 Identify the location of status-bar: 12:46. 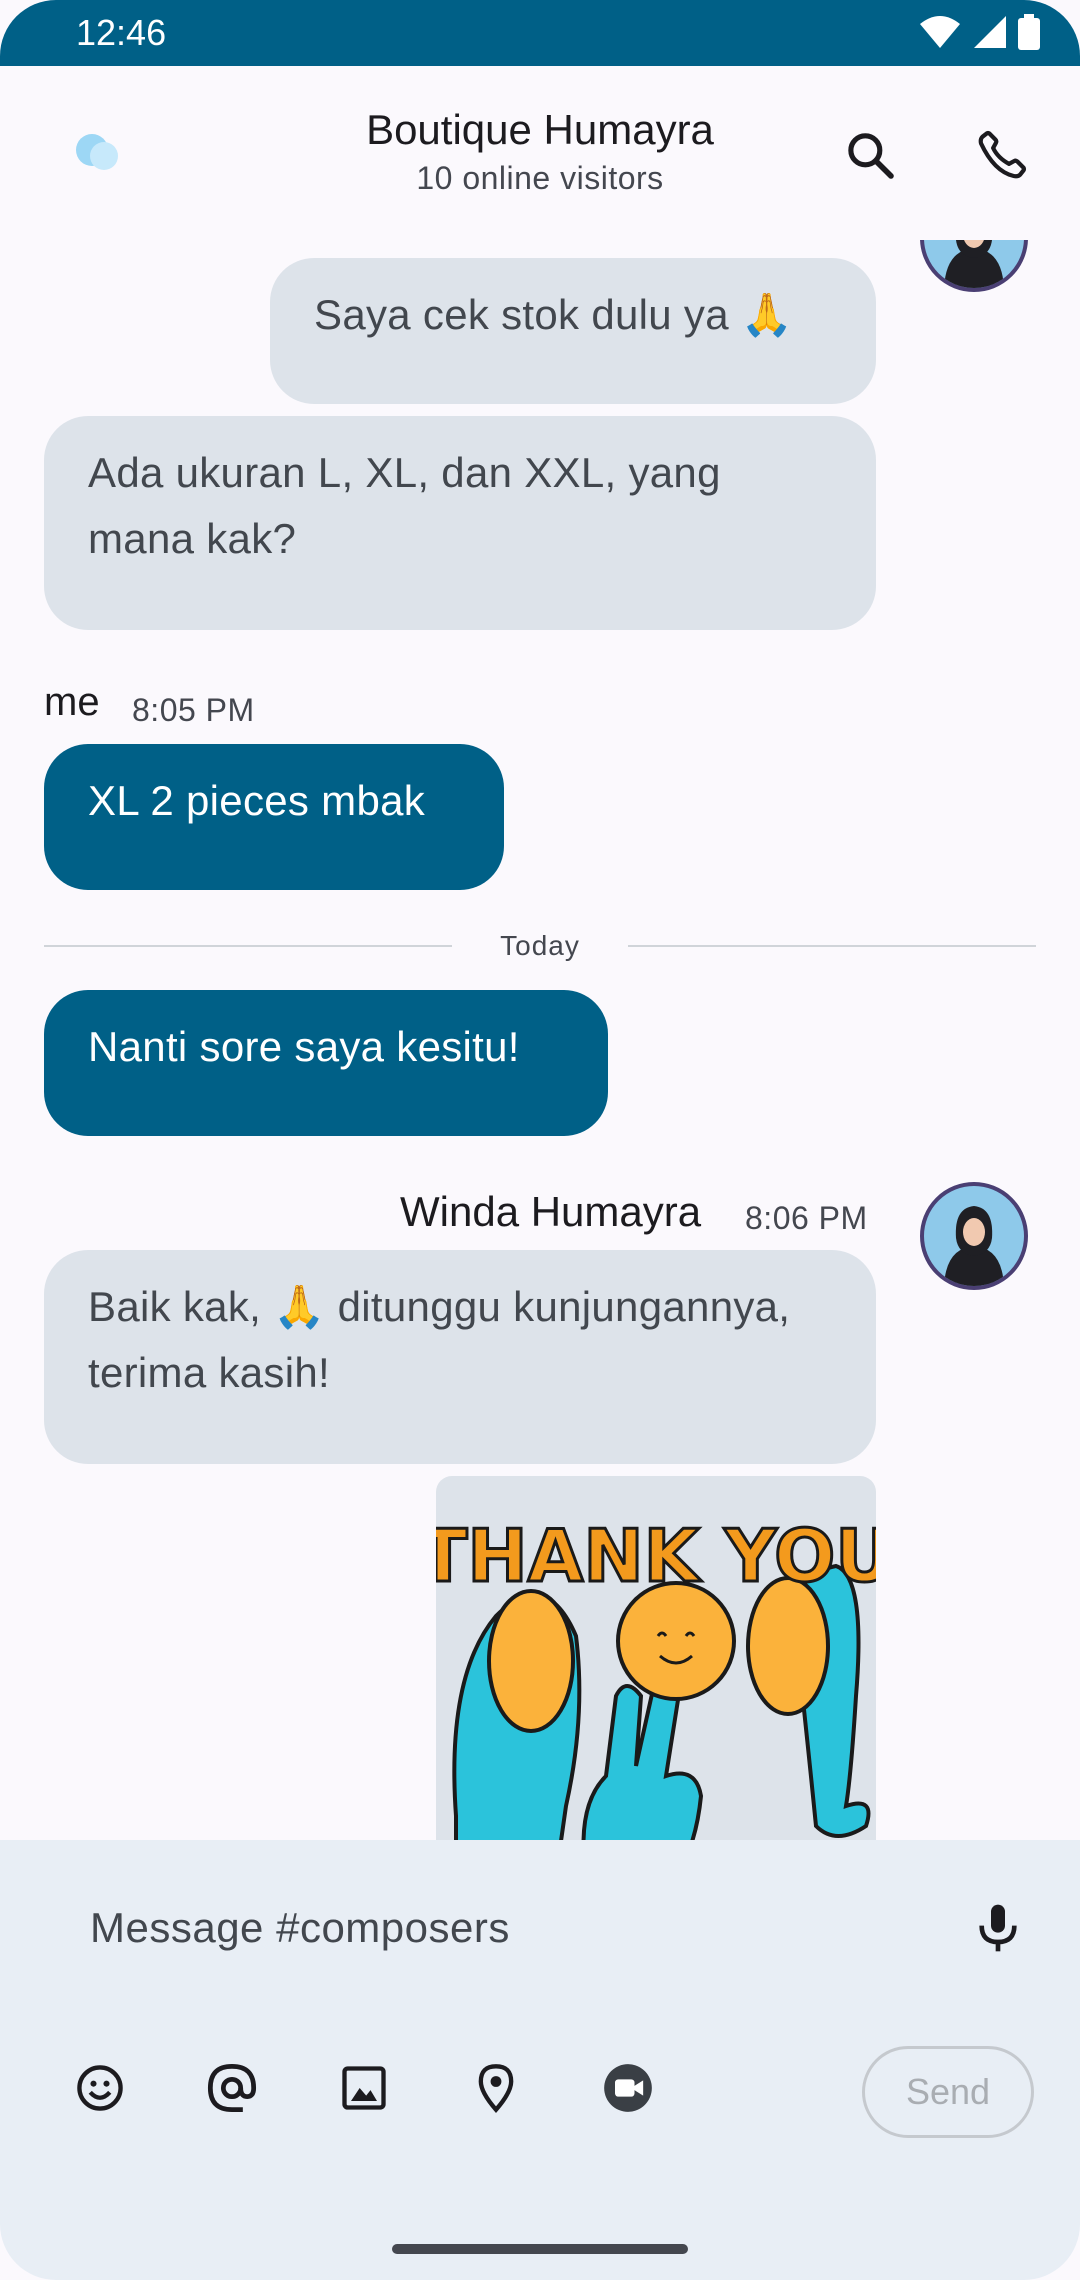
(540, 33).